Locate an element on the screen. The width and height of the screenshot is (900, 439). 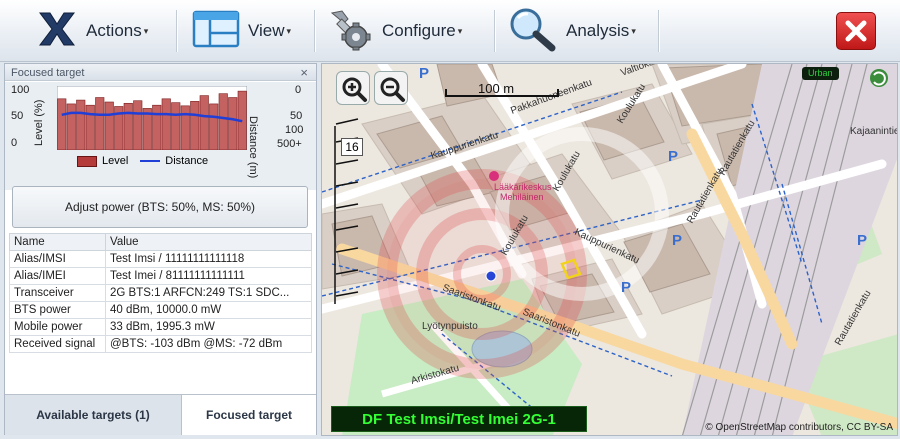
map-scale-label: 100 m is located at coordinates (496, 88).